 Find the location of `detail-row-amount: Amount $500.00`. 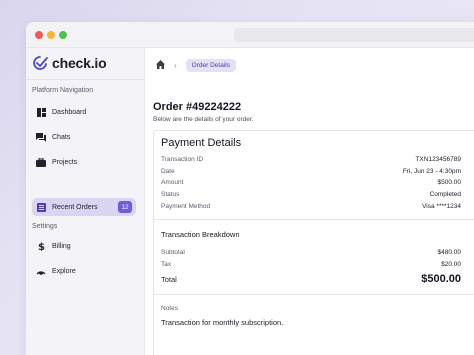

detail-row-amount: Amount $500.00 is located at coordinates (311, 182).